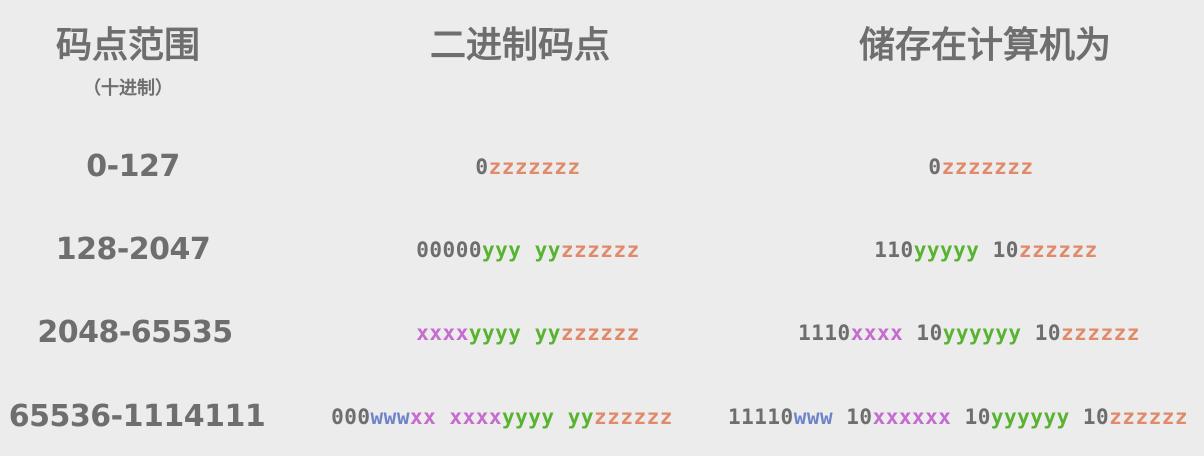 This screenshot has width=1204, height=456. Describe the element at coordinates (935, 167) in the screenshot. I see `stored-row-0-segment-0: 0` at that location.